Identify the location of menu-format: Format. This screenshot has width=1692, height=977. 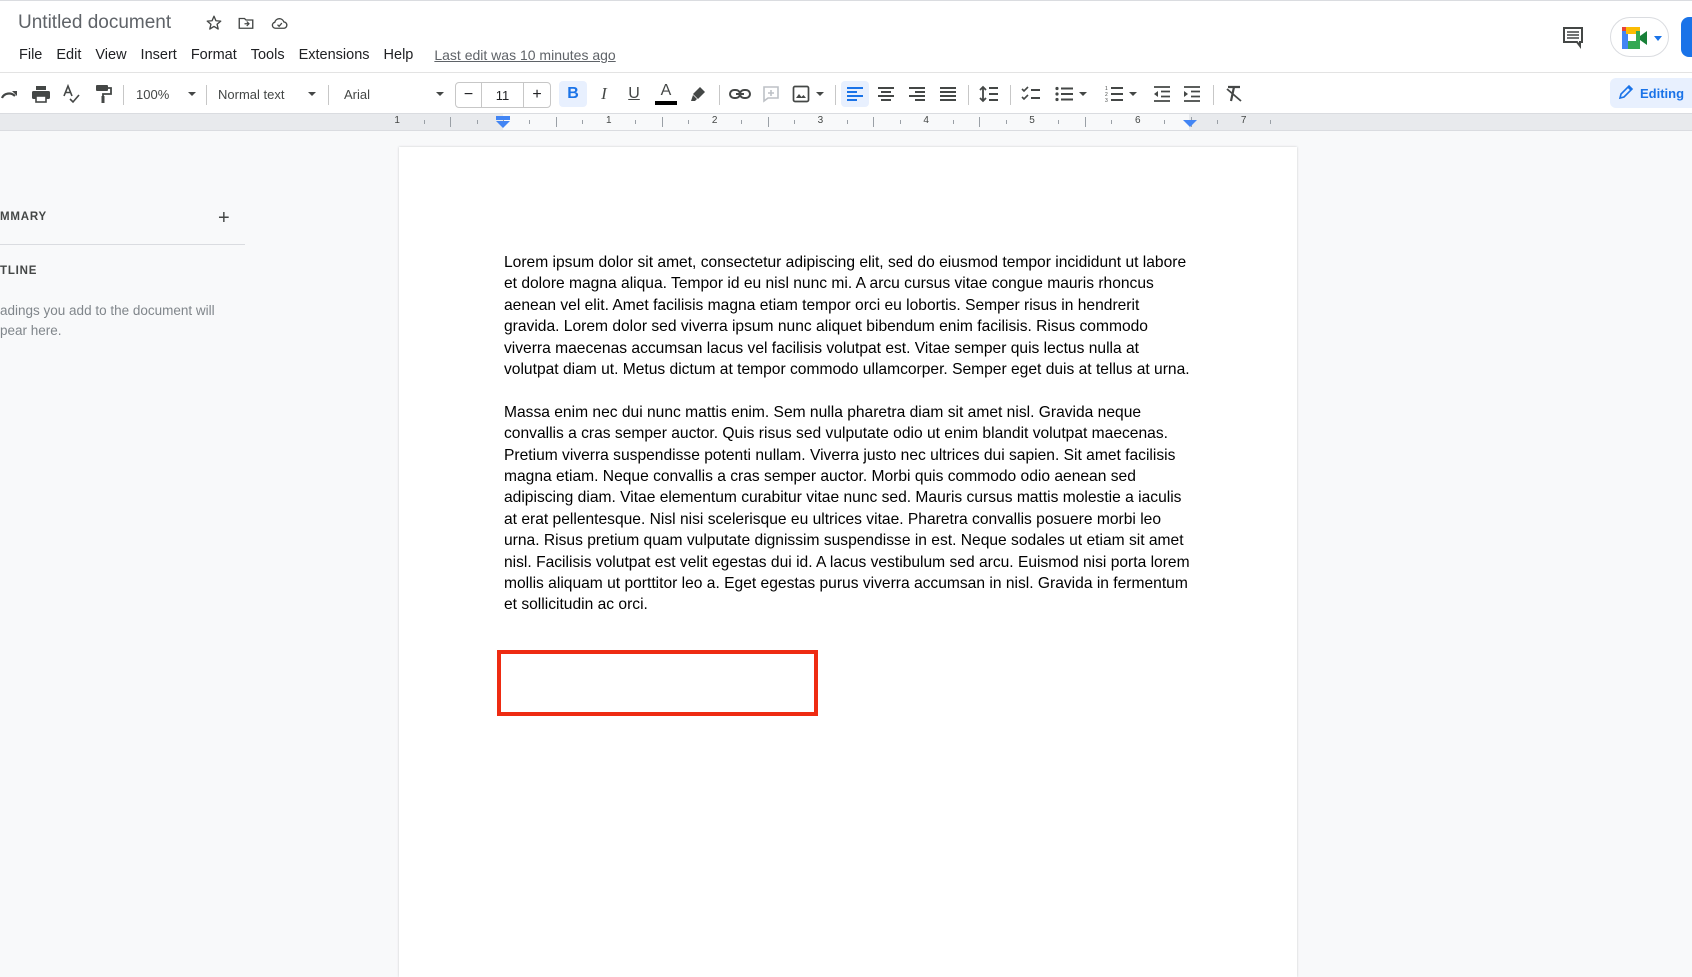
(214, 55).